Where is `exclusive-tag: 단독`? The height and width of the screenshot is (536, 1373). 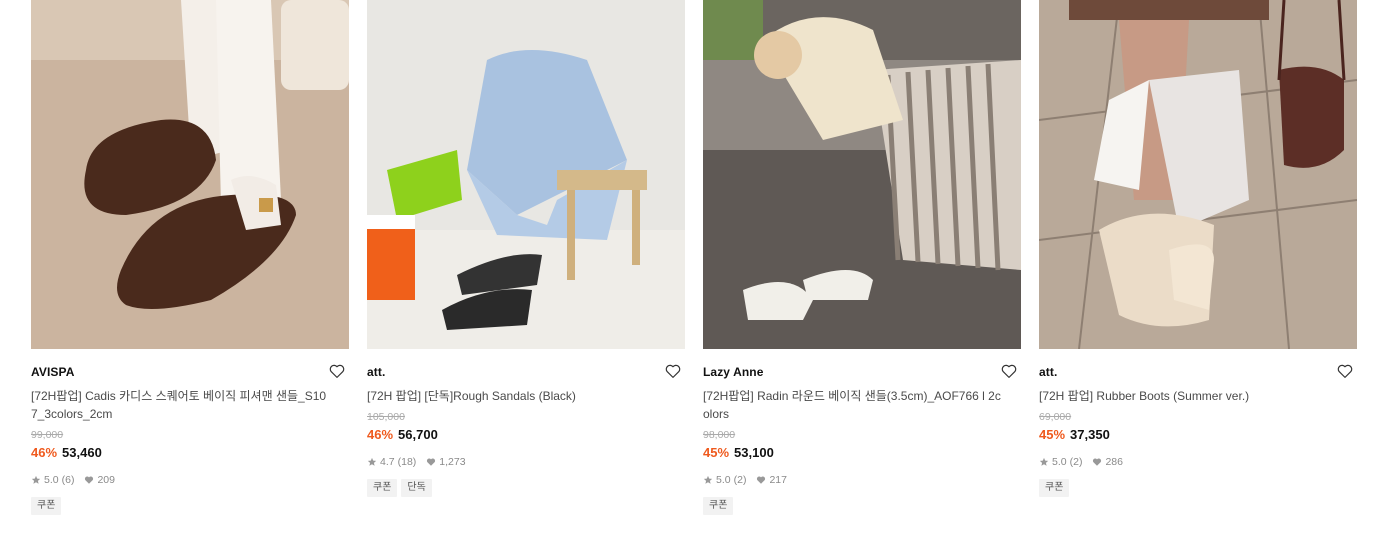 exclusive-tag: 단독 is located at coordinates (416, 488).